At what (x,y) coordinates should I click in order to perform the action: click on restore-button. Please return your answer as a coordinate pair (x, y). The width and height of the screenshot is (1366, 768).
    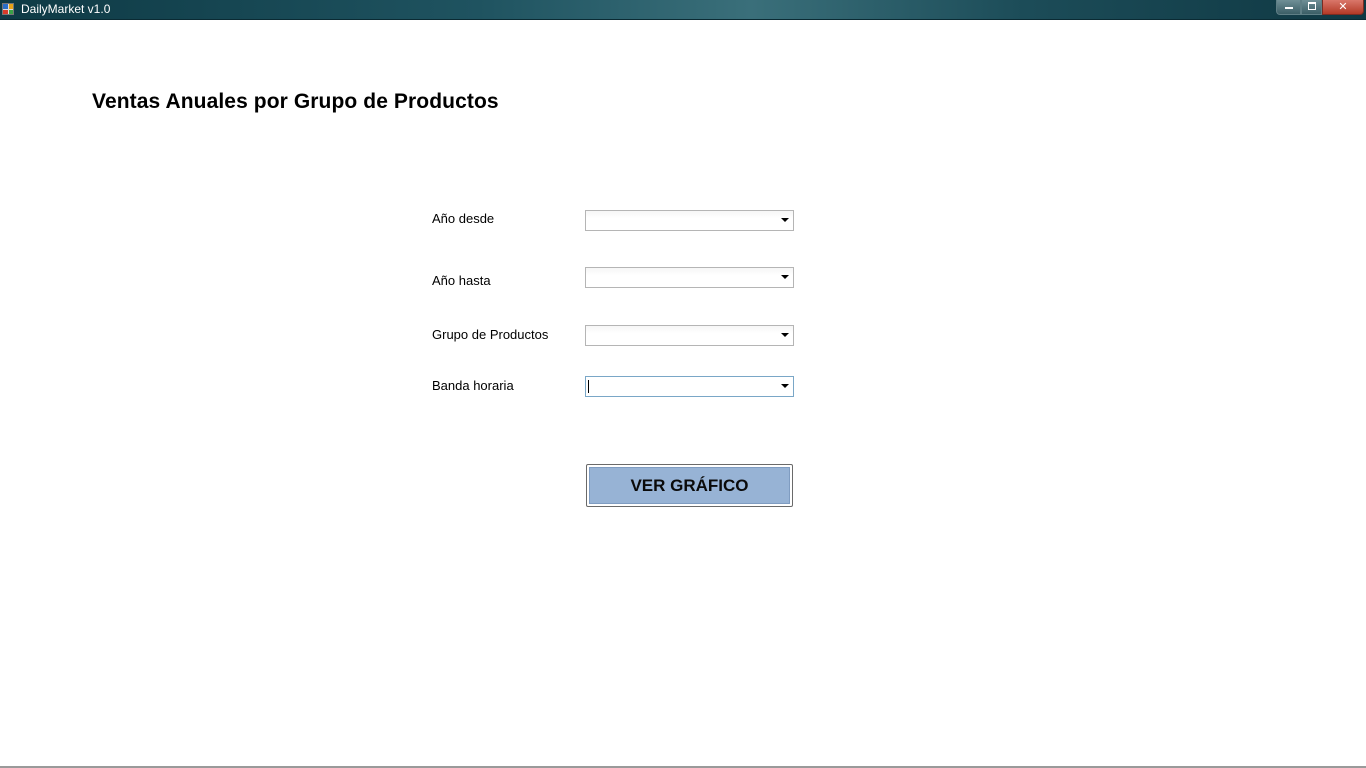
    Looking at the image, I should click on (1311, 7).